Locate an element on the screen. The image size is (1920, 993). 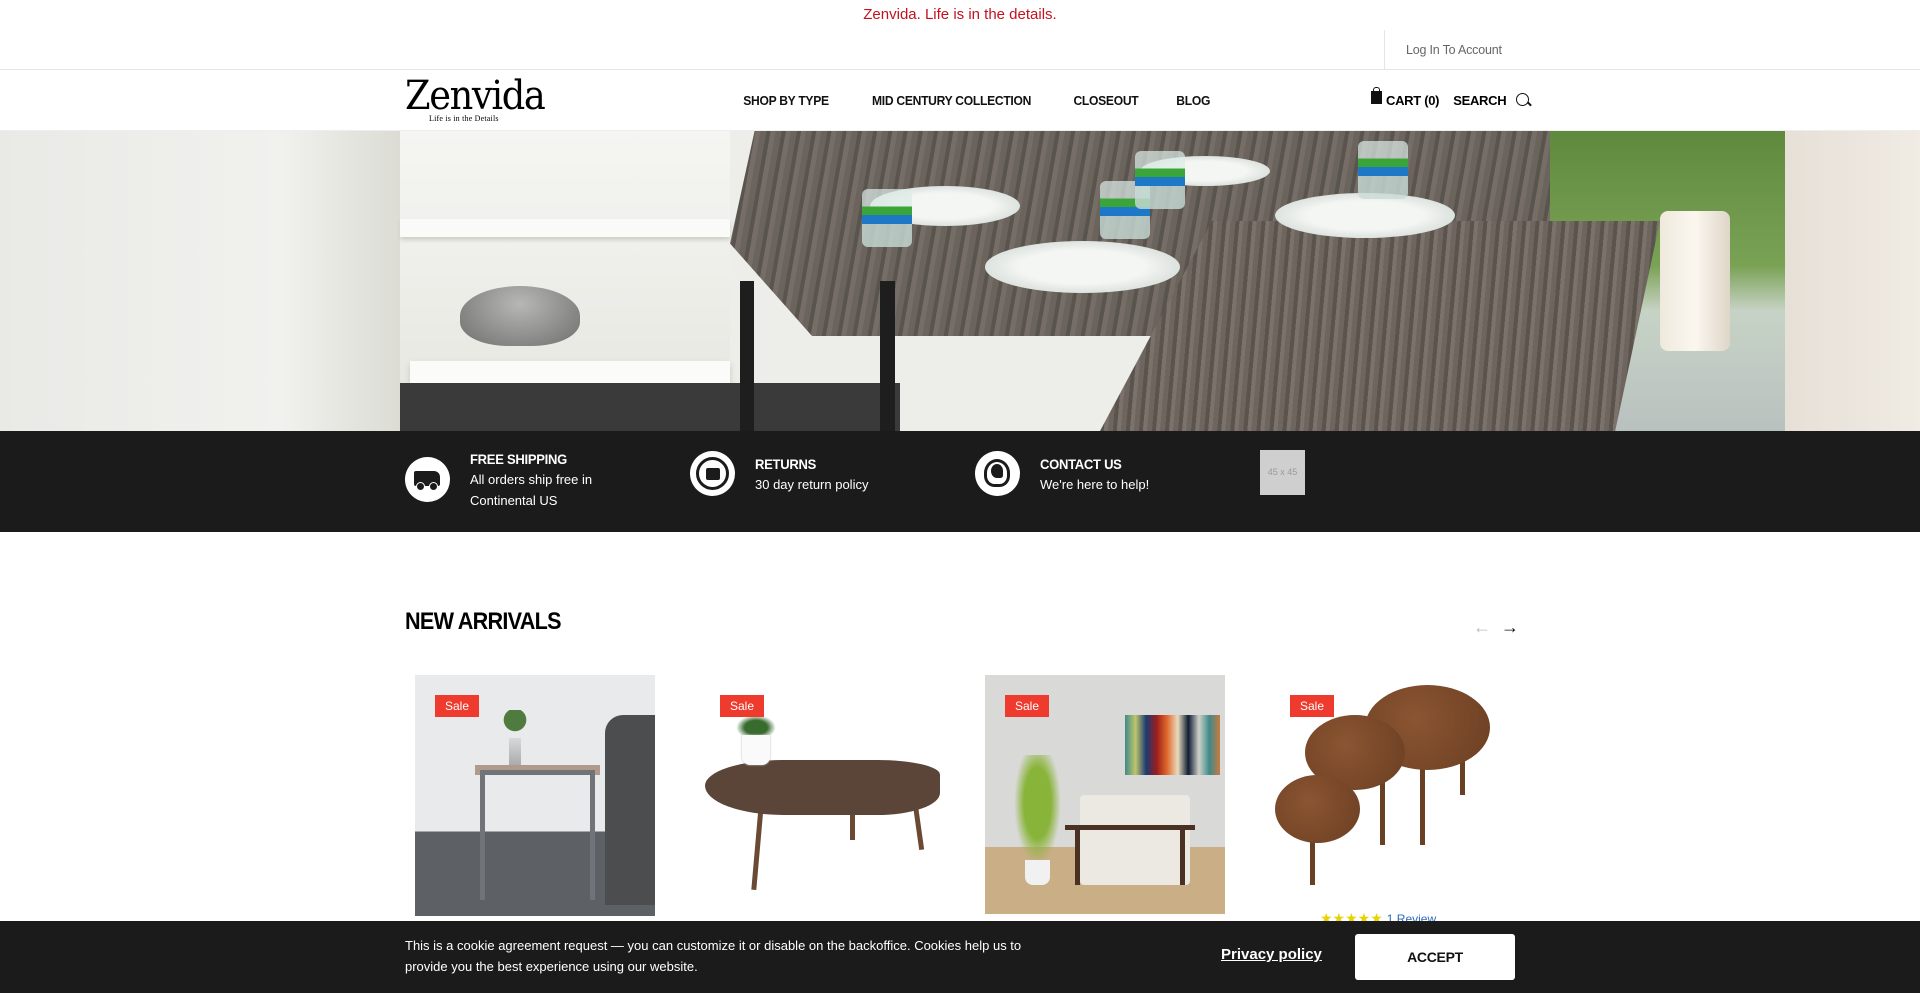
nav-shop-by-type: SHOP BY TYPE is located at coordinates (786, 100).